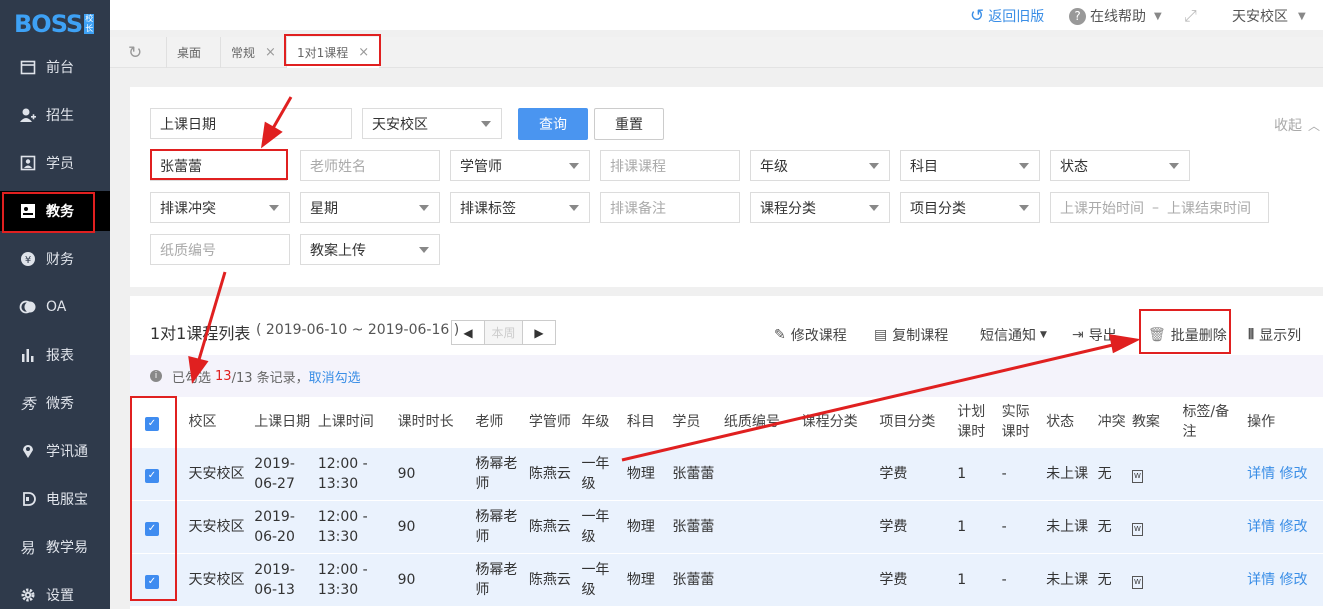  What do you see at coordinates (820, 165) in the screenshot?
I see `grade-select: 年级` at bounding box center [820, 165].